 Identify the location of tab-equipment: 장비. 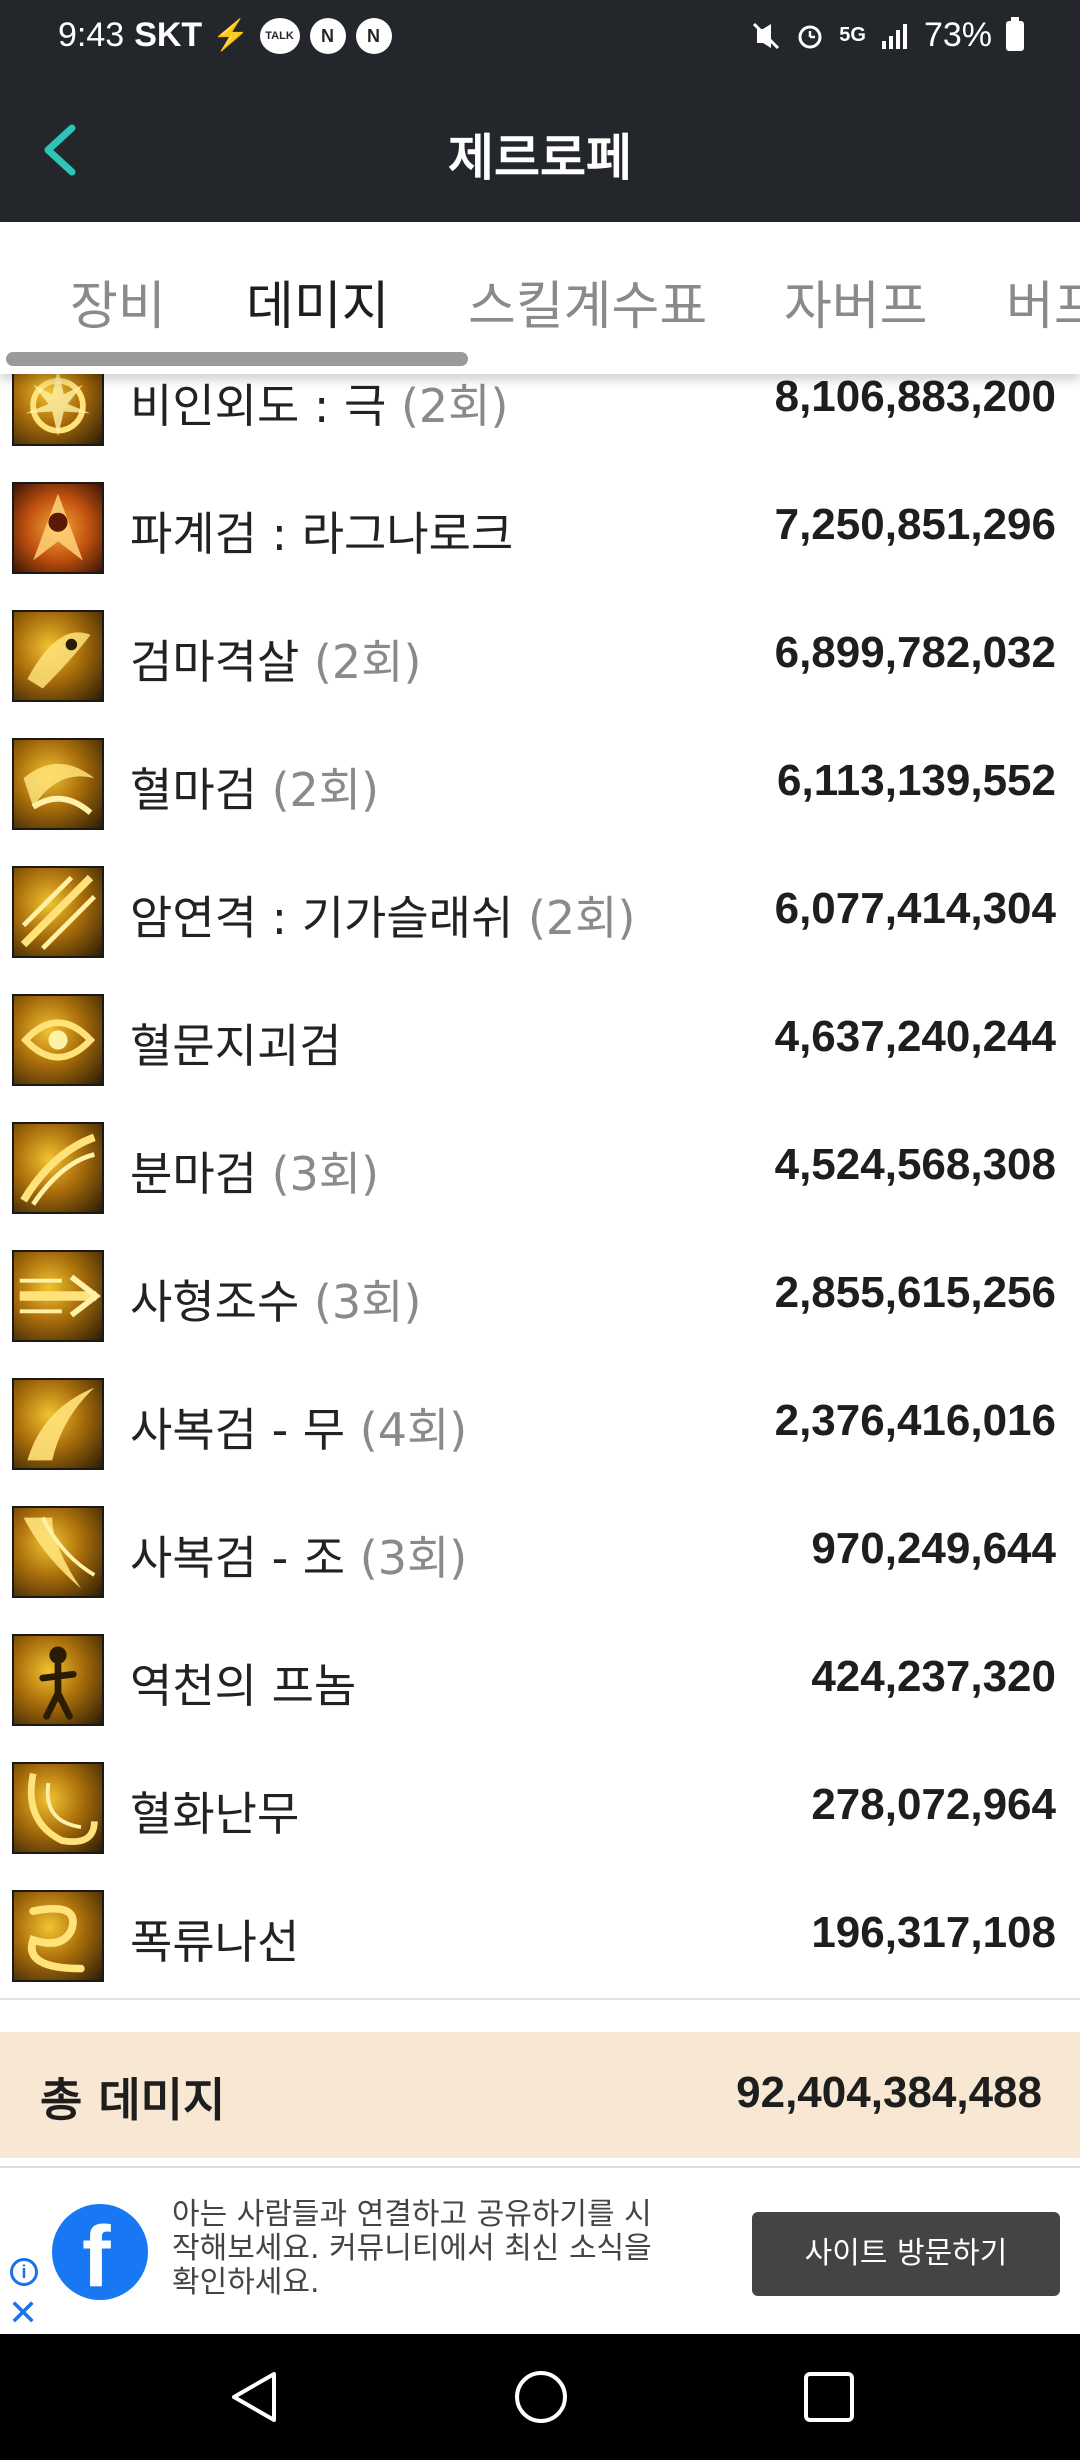
(118, 301).